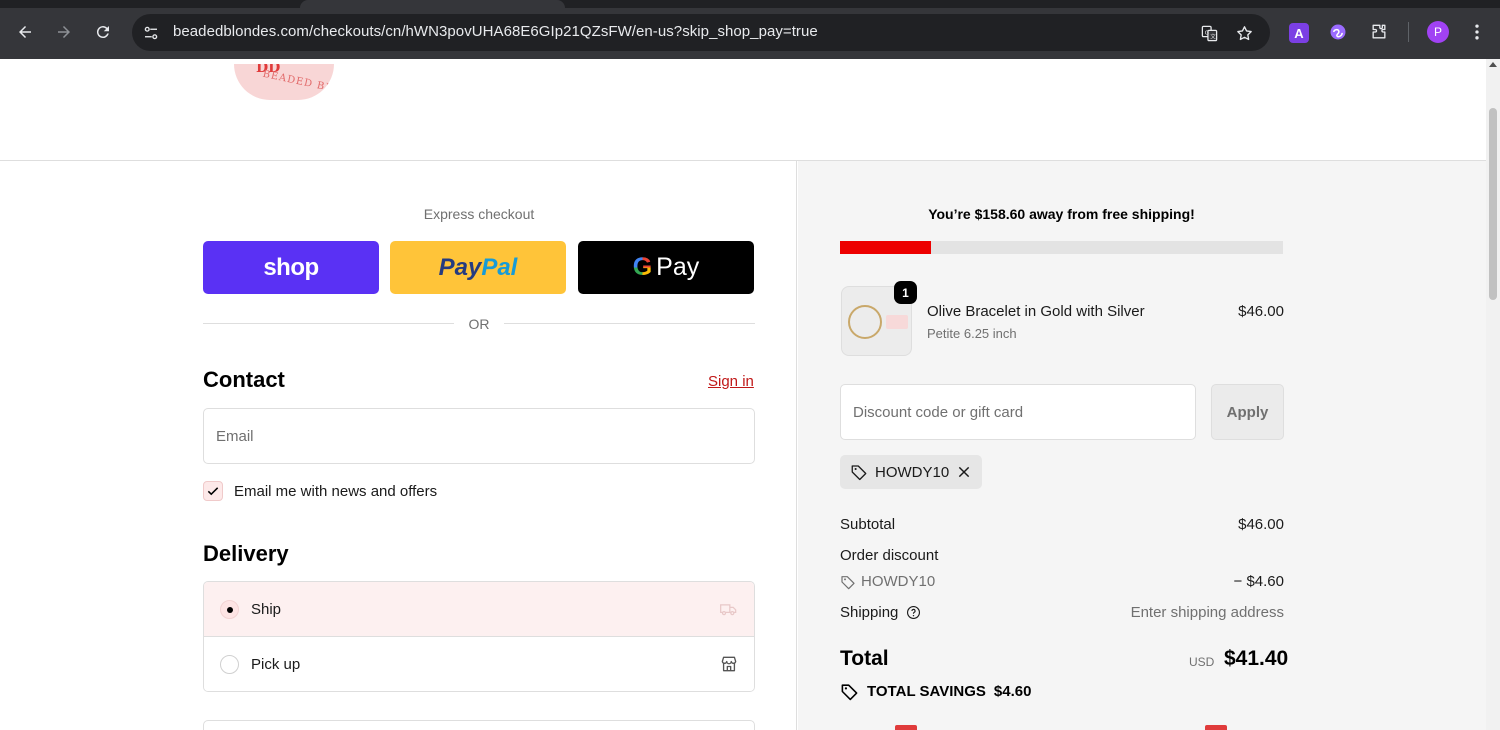 Image resolution: width=1500 pixels, height=730 pixels. I want to click on profile-avatar: P, so click(1438, 32).